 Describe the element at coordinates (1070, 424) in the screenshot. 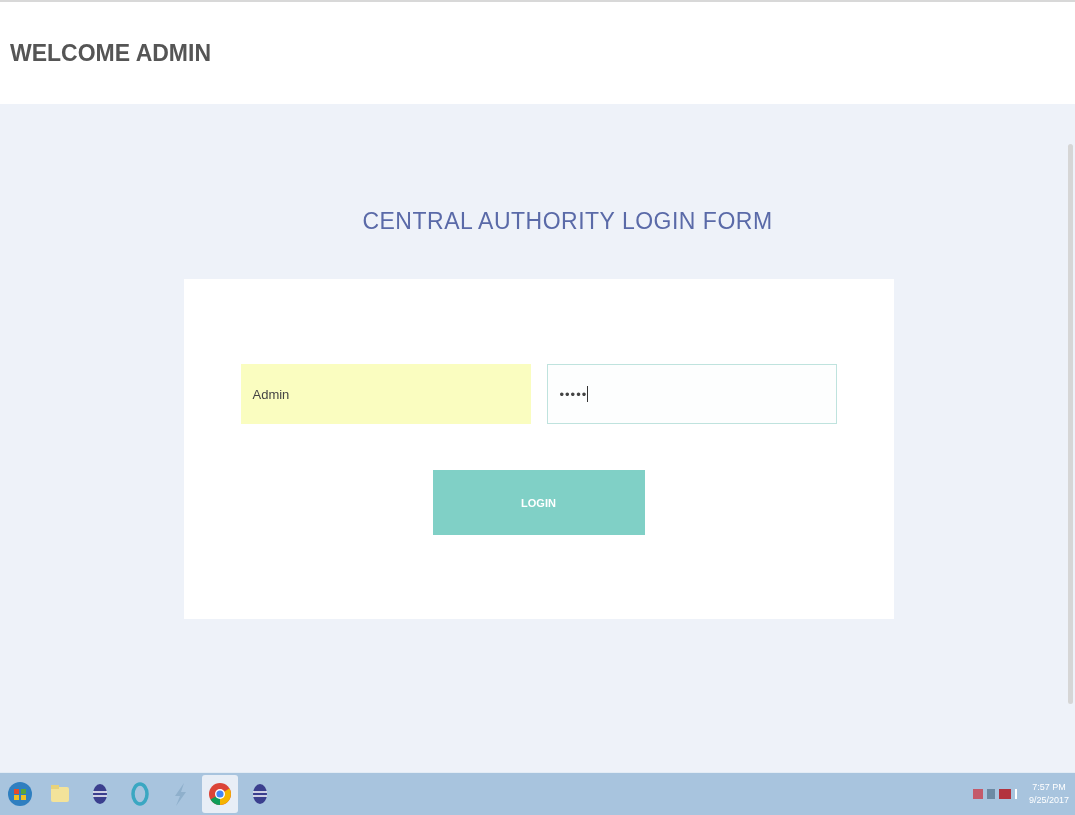

I see `scrollbar-thumb` at that location.